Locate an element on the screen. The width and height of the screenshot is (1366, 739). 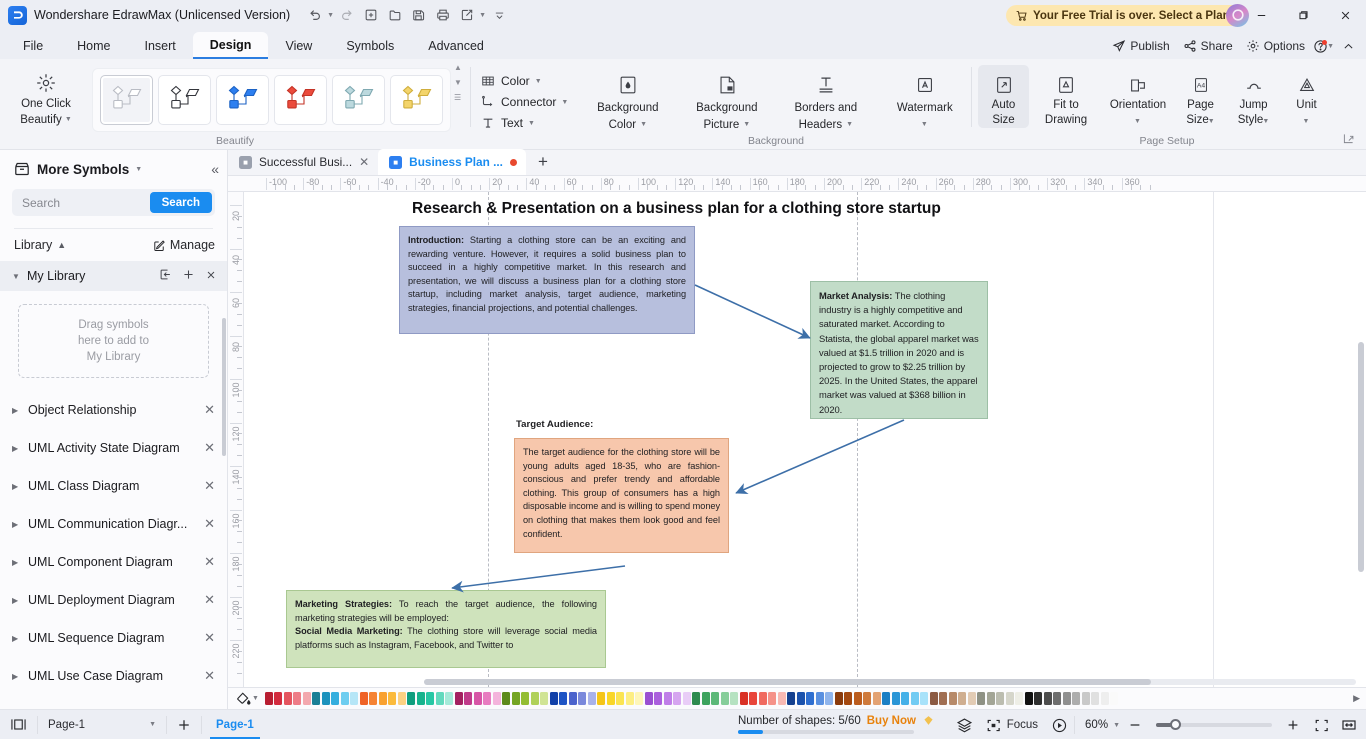
background-color-caret-icon: ▼ is located at coordinates (643, 125).